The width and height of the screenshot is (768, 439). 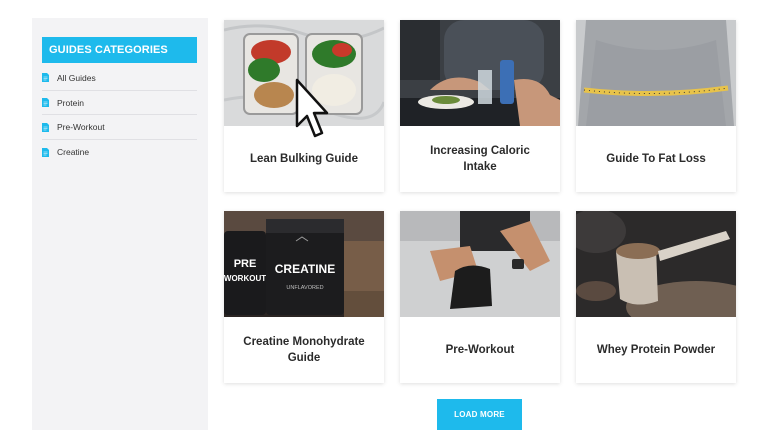 What do you see at coordinates (70, 102) in the screenshot?
I see `category-label: Protein` at bounding box center [70, 102].